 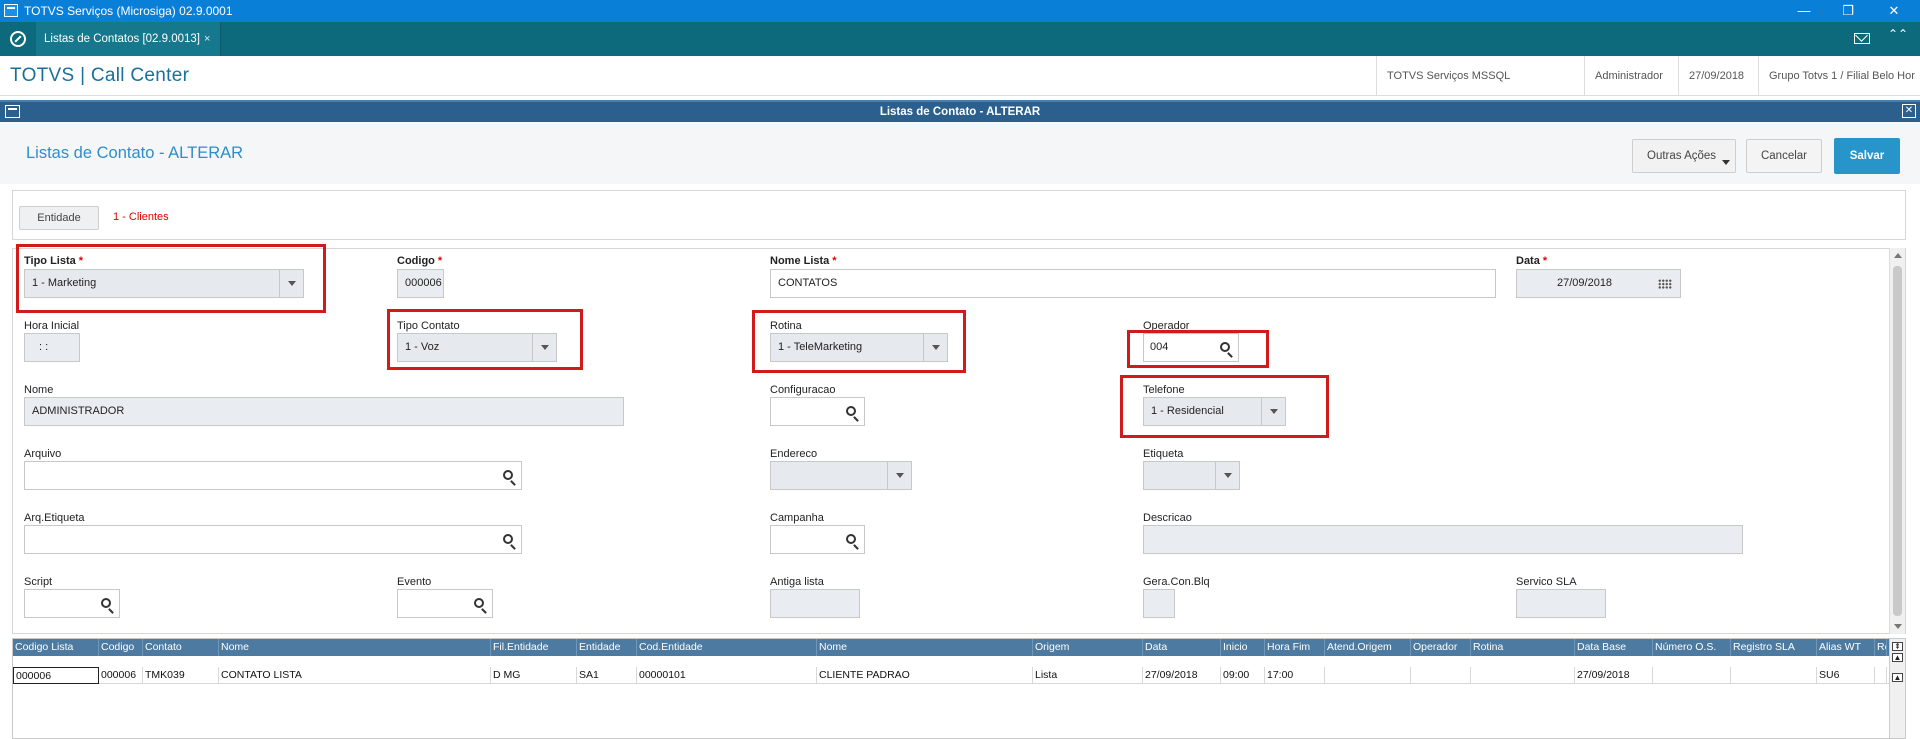 What do you see at coordinates (207, 39) in the screenshot?
I see `tab-close-icon: ×` at bounding box center [207, 39].